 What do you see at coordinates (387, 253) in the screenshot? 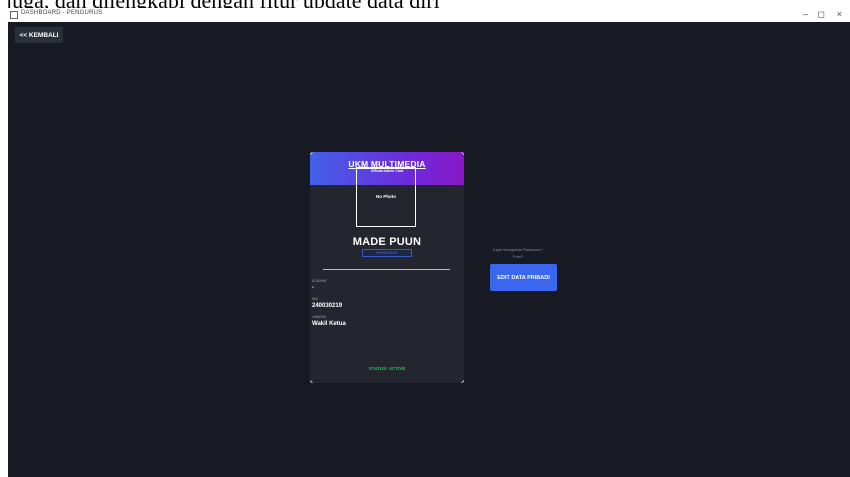
I see `role-badge: PENGURUS` at bounding box center [387, 253].